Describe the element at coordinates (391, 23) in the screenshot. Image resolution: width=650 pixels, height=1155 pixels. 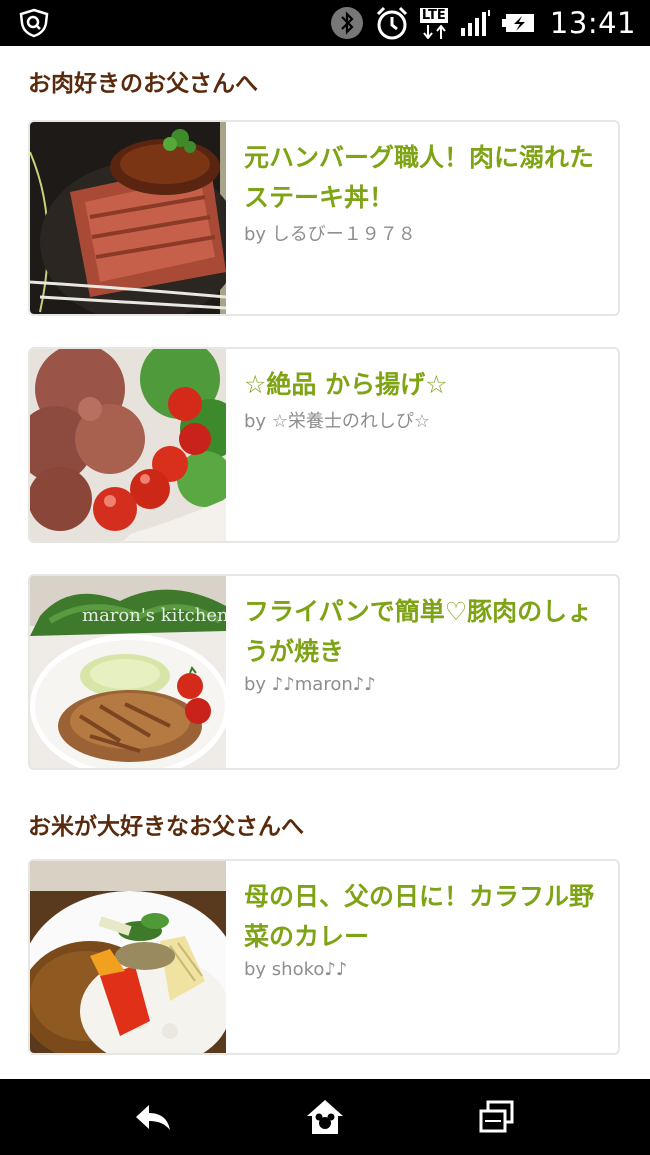
I see `alarm-icon` at that location.